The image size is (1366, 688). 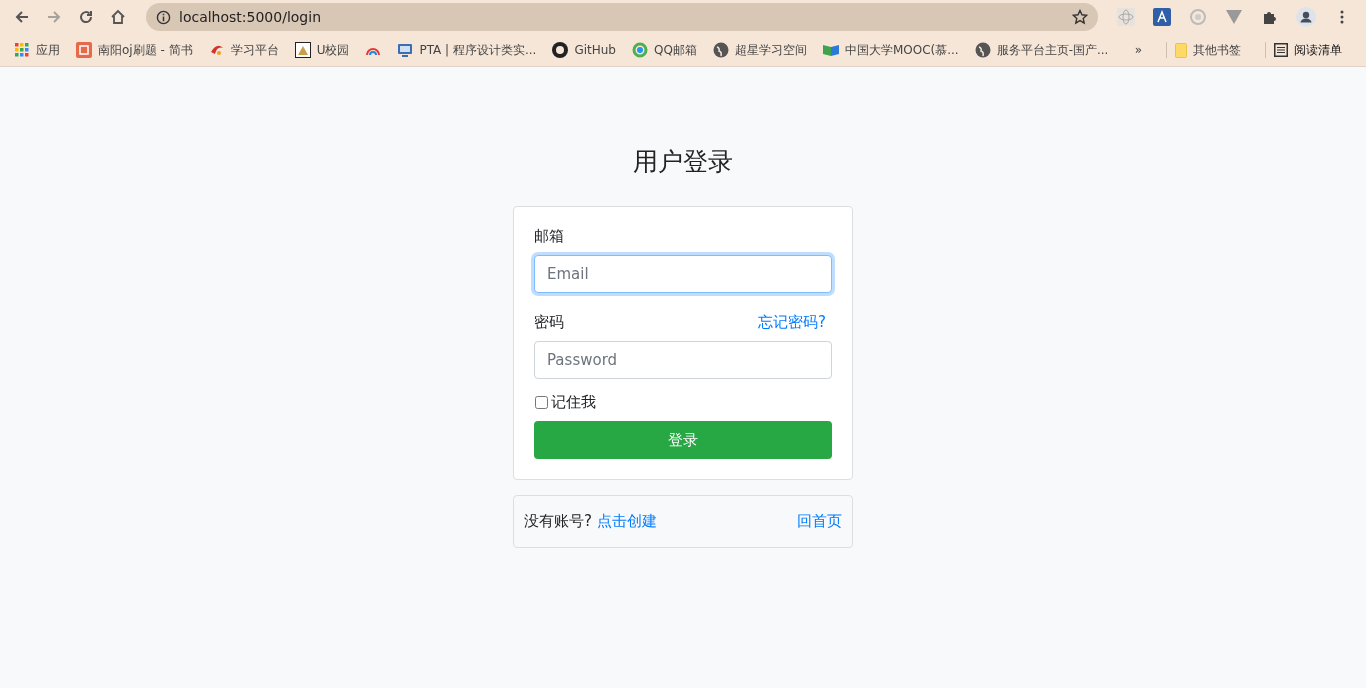 What do you see at coordinates (247, 50) in the screenshot?
I see `bookmark-item: 学习平台` at bounding box center [247, 50].